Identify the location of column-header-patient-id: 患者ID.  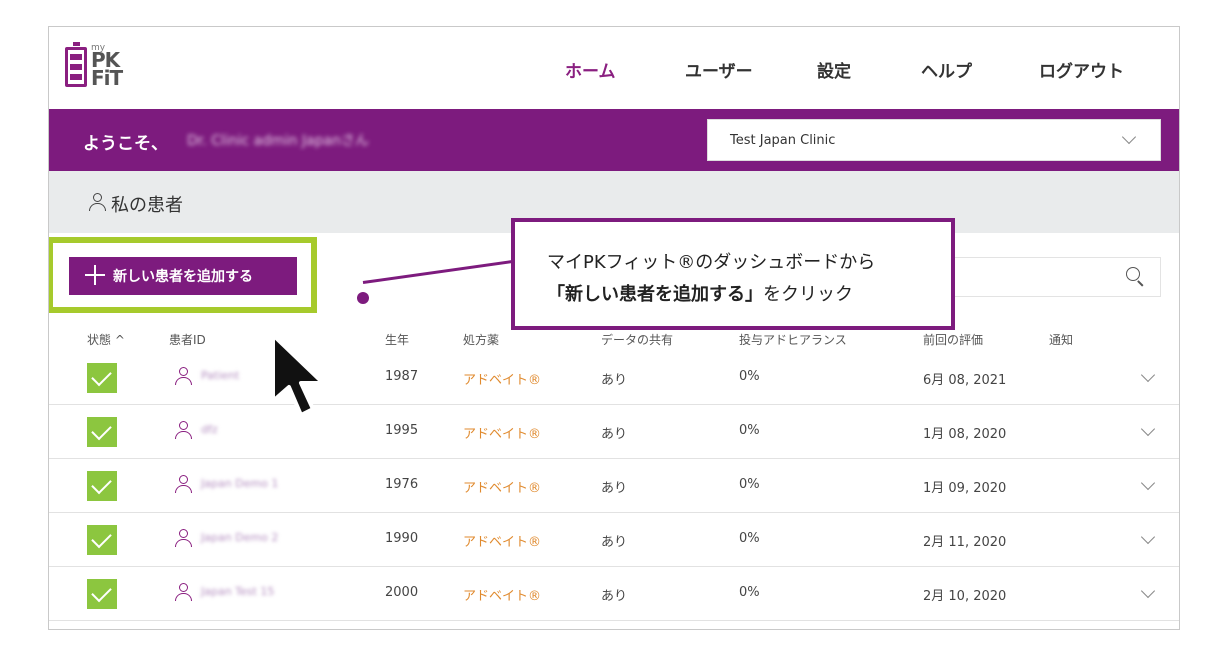
(187, 339).